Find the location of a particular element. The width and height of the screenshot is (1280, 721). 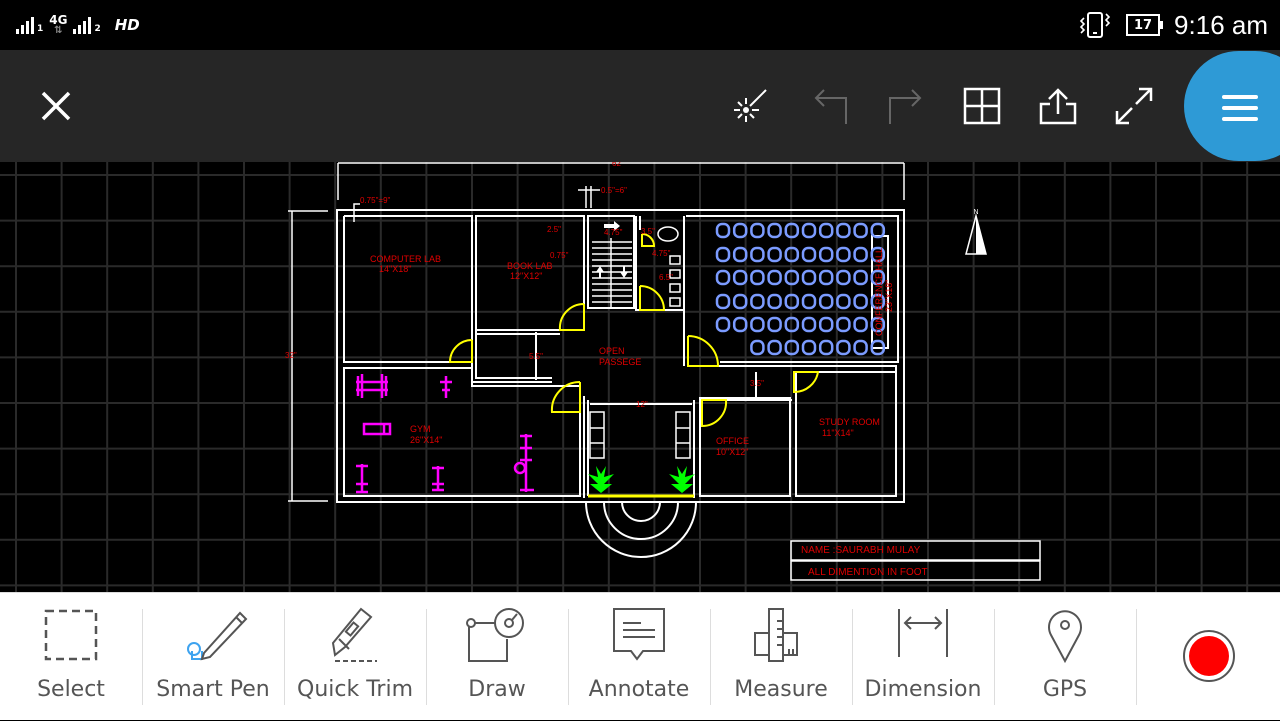

compass-label: N is located at coordinates (975, 212).